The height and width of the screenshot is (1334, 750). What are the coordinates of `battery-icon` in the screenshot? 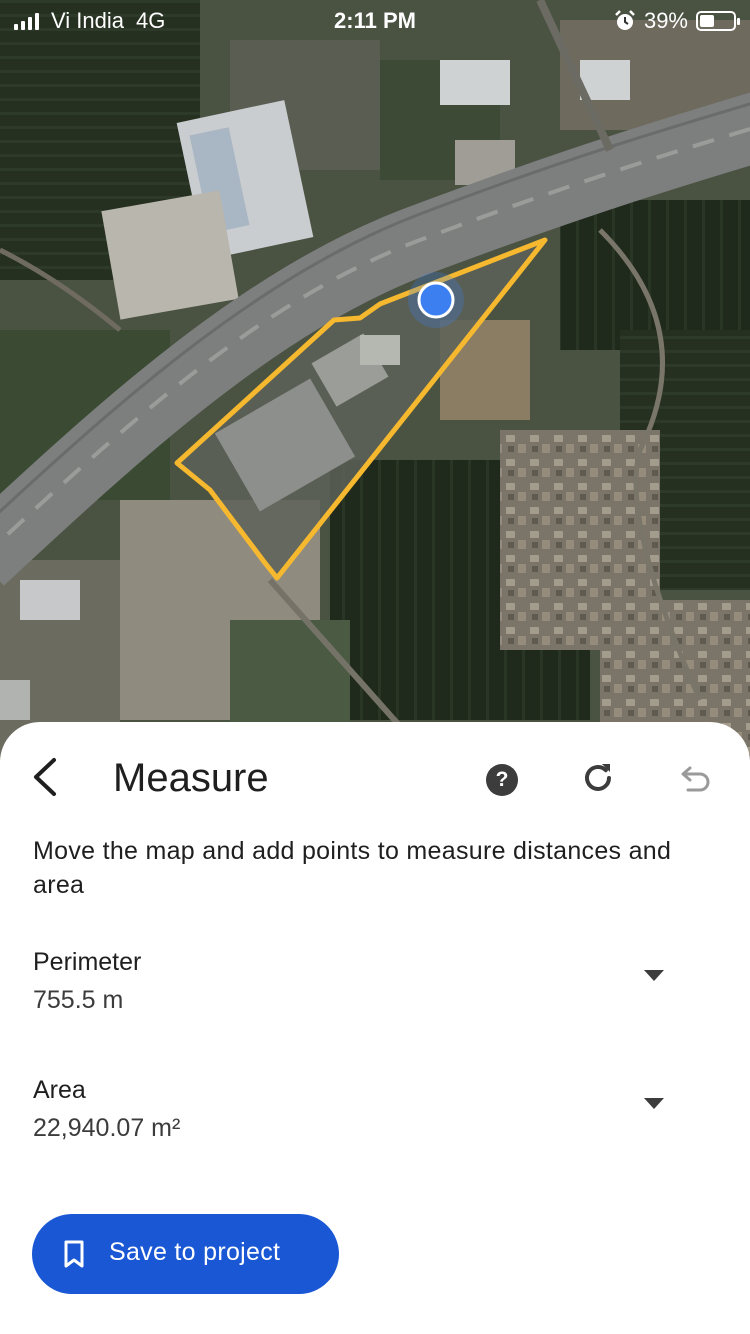 It's located at (718, 21).